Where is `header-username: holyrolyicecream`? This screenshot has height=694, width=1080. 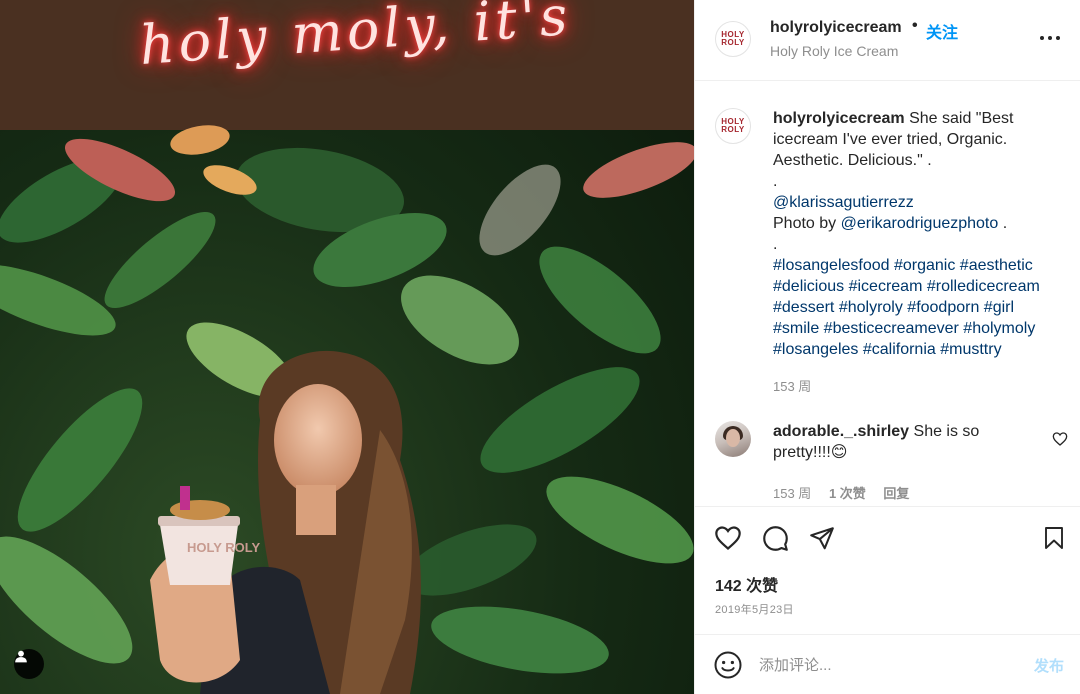
header-username: holyrolyicecream is located at coordinates (836, 28).